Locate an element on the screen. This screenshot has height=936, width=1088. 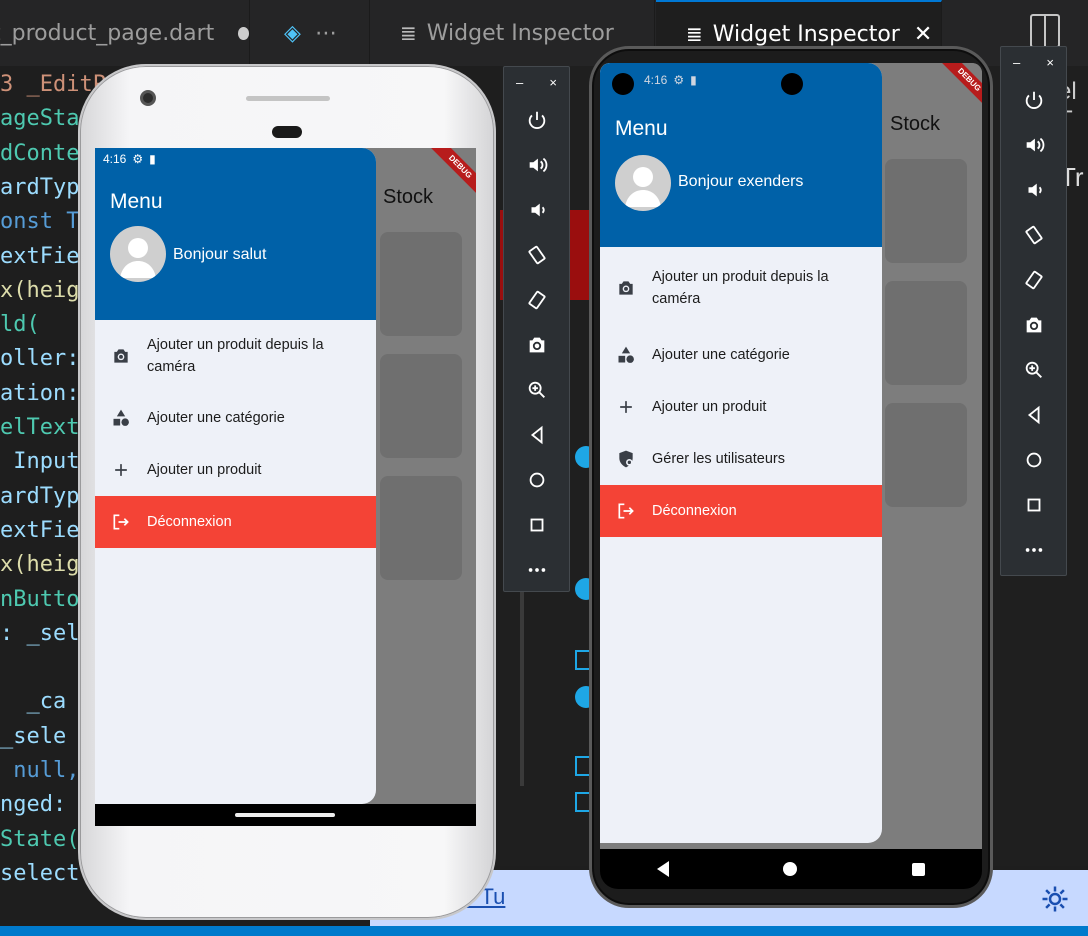
tab-label: t_product_page.dart is located at coordinates (107, 33).